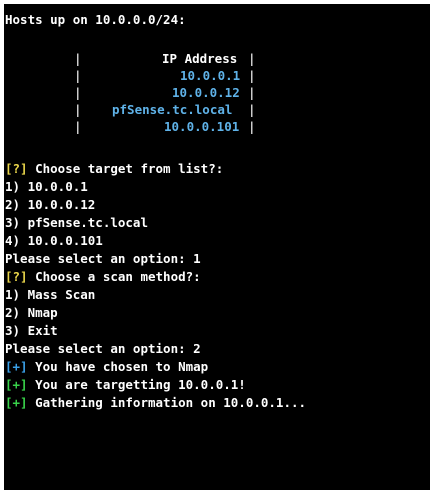 The height and width of the screenshot is (497, 438). Describe the element at coordinates (200, 58) in the screenshot. I see `table-column-header: IP Address` at that location.